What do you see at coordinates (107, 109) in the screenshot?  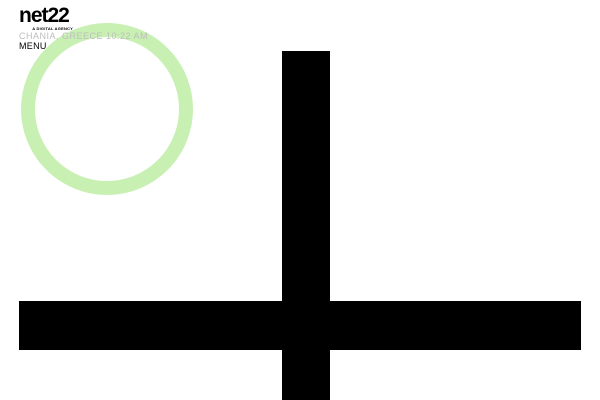 I see `green-ring-decoration` at bounding box center [107, 109].